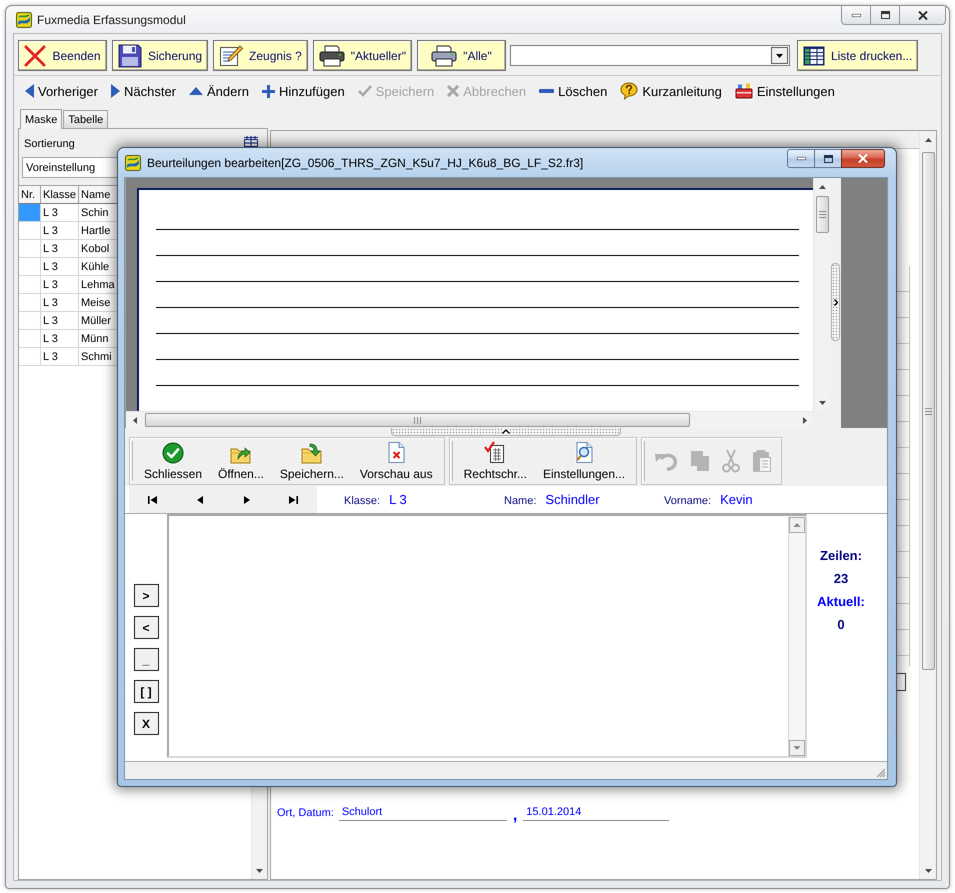 The width and height of the screenshot is (955, 893). Describe the element at coordinates (365, 163) in the screenshot. I see `dialog-title: Beurteilungen bearbeiten[ZG_0506_THRS_ZGN_K5u7_HJ_K6u8_BG_LF_S2.fr3]` at that location.